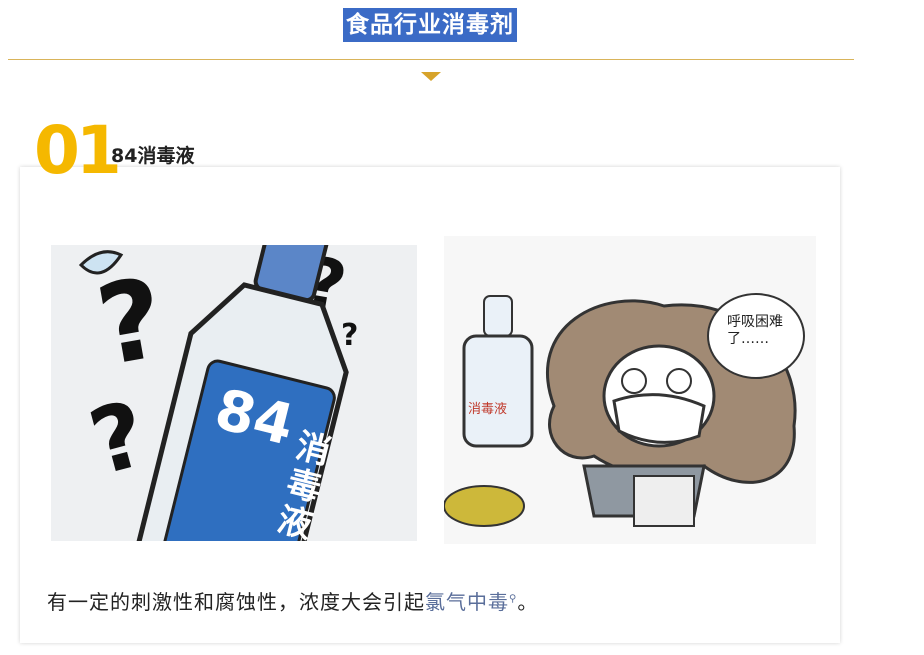 Image resolution: width=924 pixels, height=655 pixels. Describe the element at coordinates (467, 602) in the screenshot. I see `chlorine-poisoning-link: 氯气中毒` at that location.